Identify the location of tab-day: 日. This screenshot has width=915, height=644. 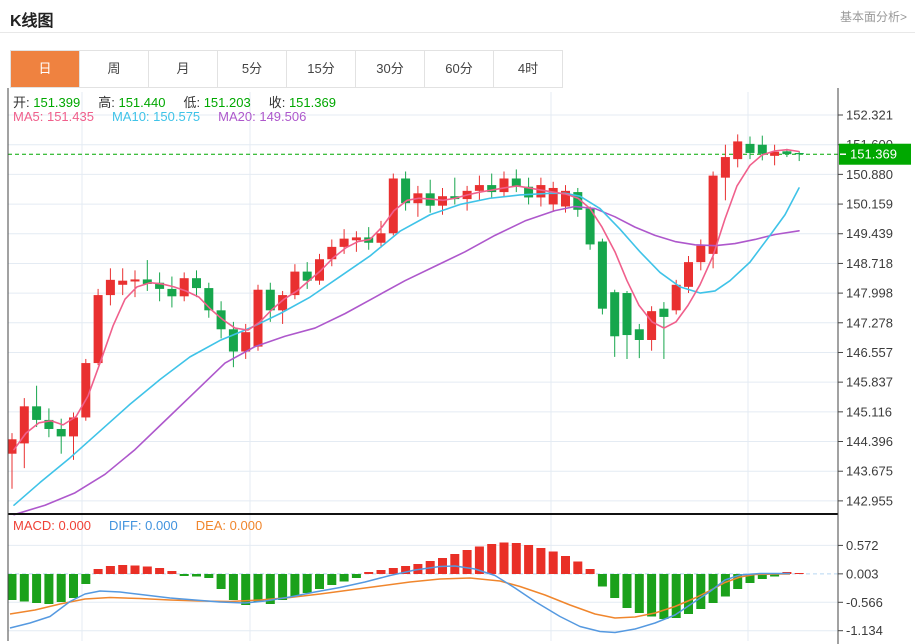
(45, 69).